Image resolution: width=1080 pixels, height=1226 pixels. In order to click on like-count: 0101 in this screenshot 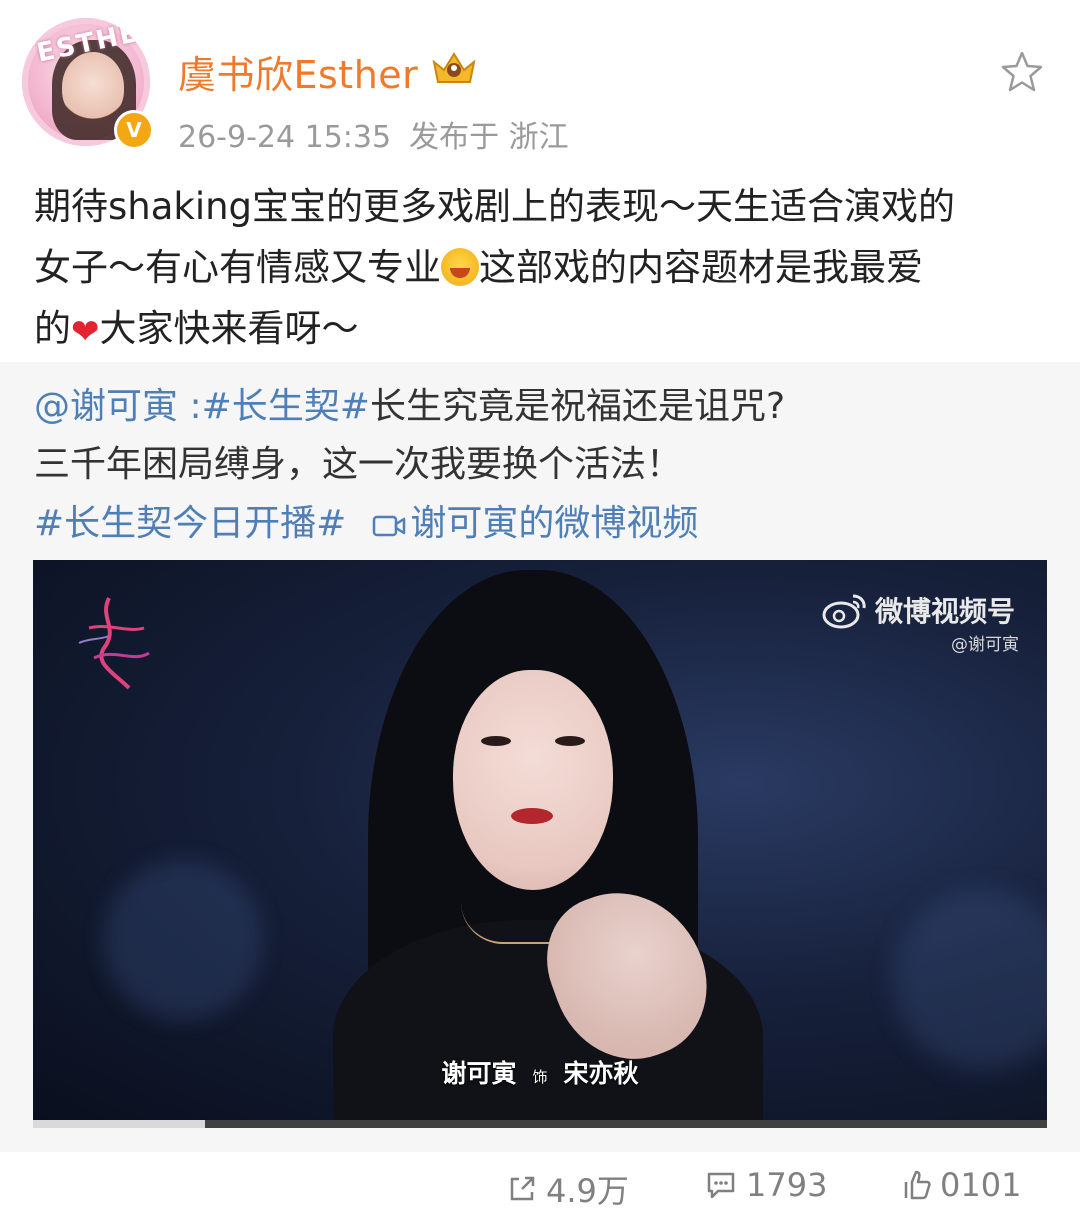, I will do `click(981, 1185)`.